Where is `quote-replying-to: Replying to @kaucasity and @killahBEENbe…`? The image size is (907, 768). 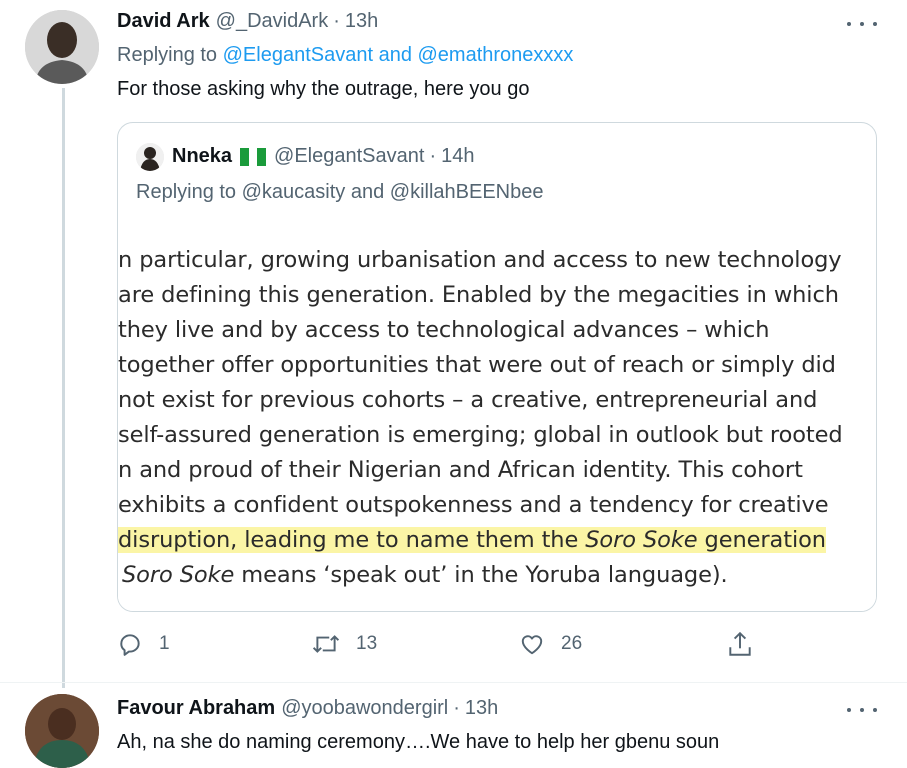
quote-replying-to: Replying to @kaucasity and @killahBEENbe… is located at coordinates (340, 192).